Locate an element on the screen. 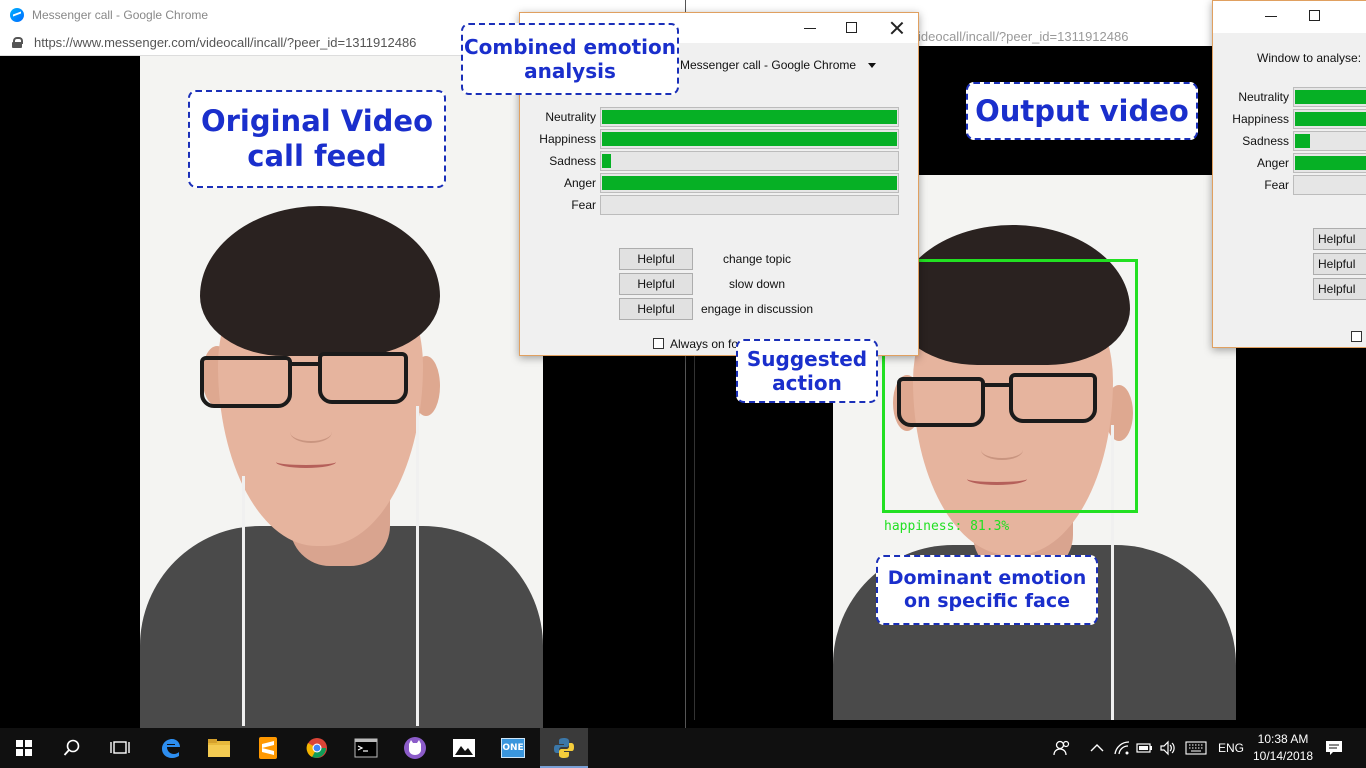 Image resolution: width=1366 pixels, height=768 pixels. start-button is located at coordinates (24, 748).